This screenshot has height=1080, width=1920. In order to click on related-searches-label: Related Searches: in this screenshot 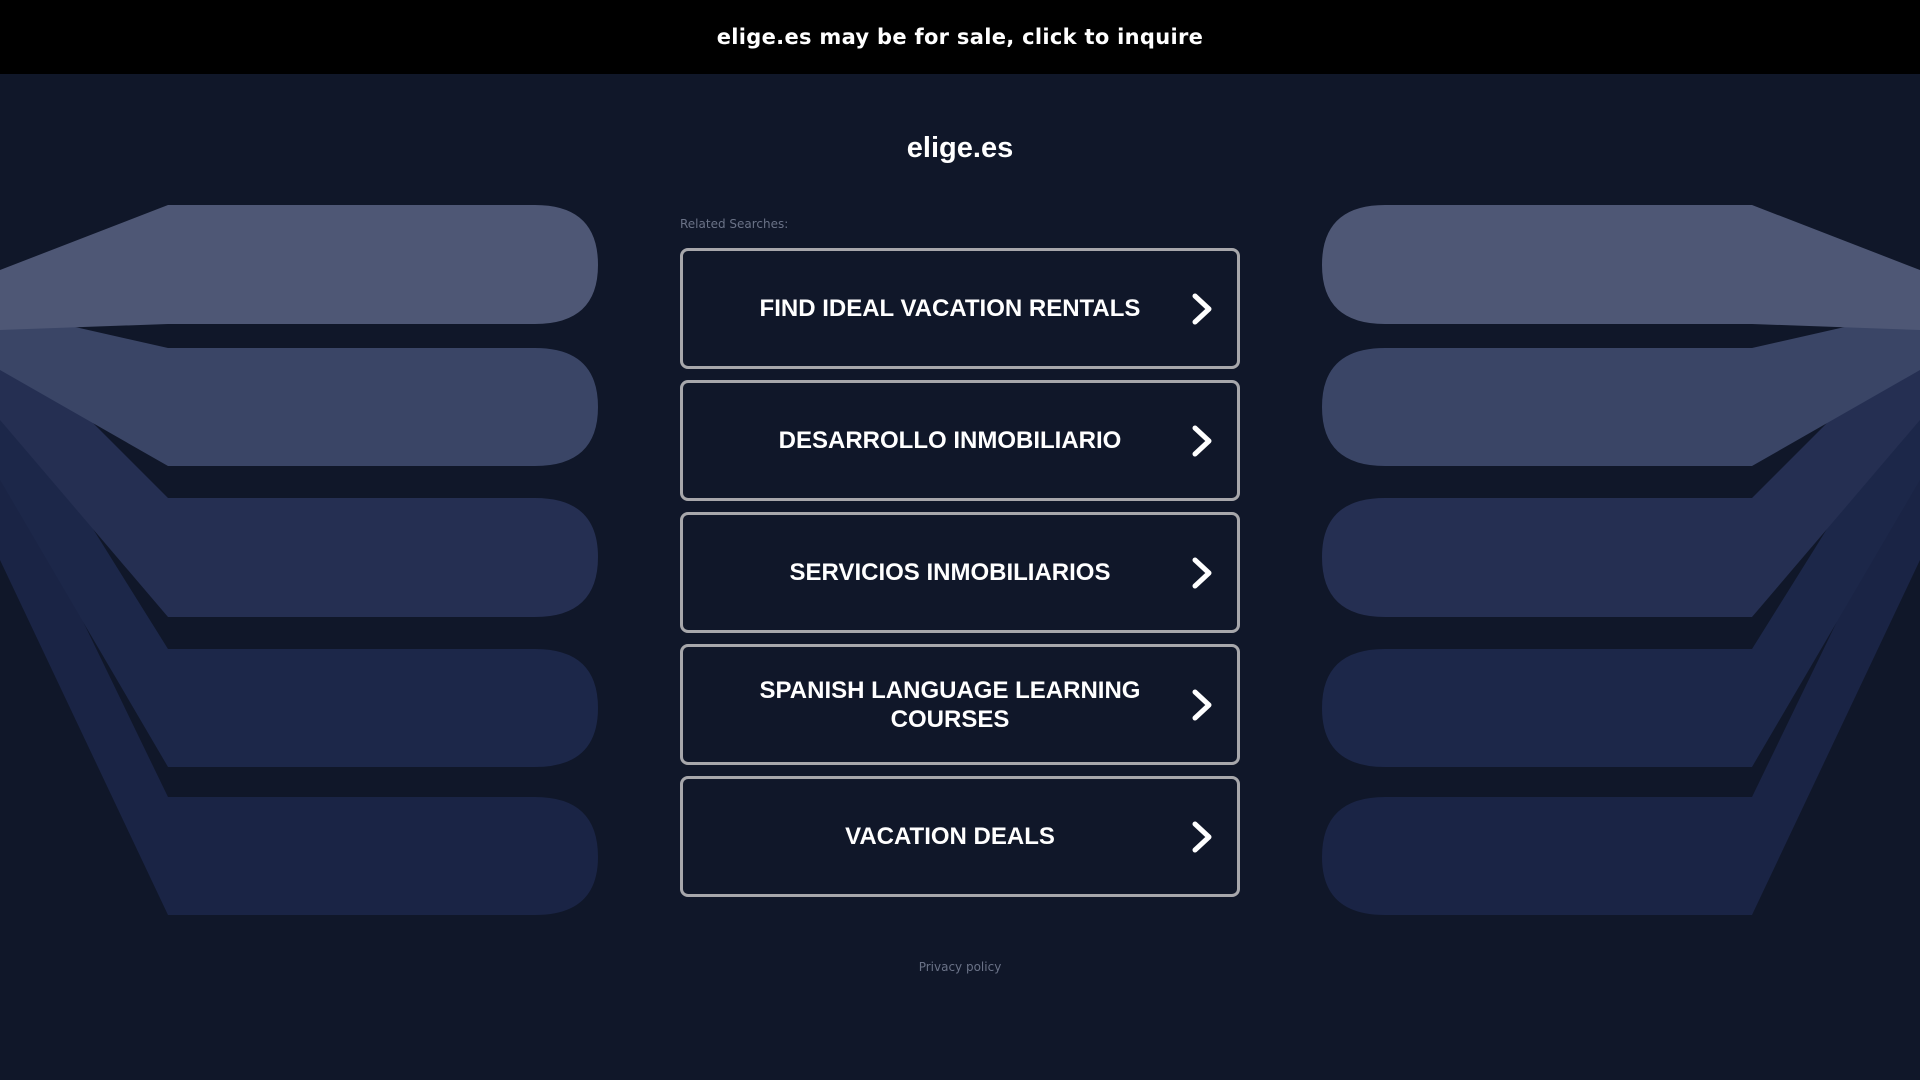, I will do `click(734, 224)`.